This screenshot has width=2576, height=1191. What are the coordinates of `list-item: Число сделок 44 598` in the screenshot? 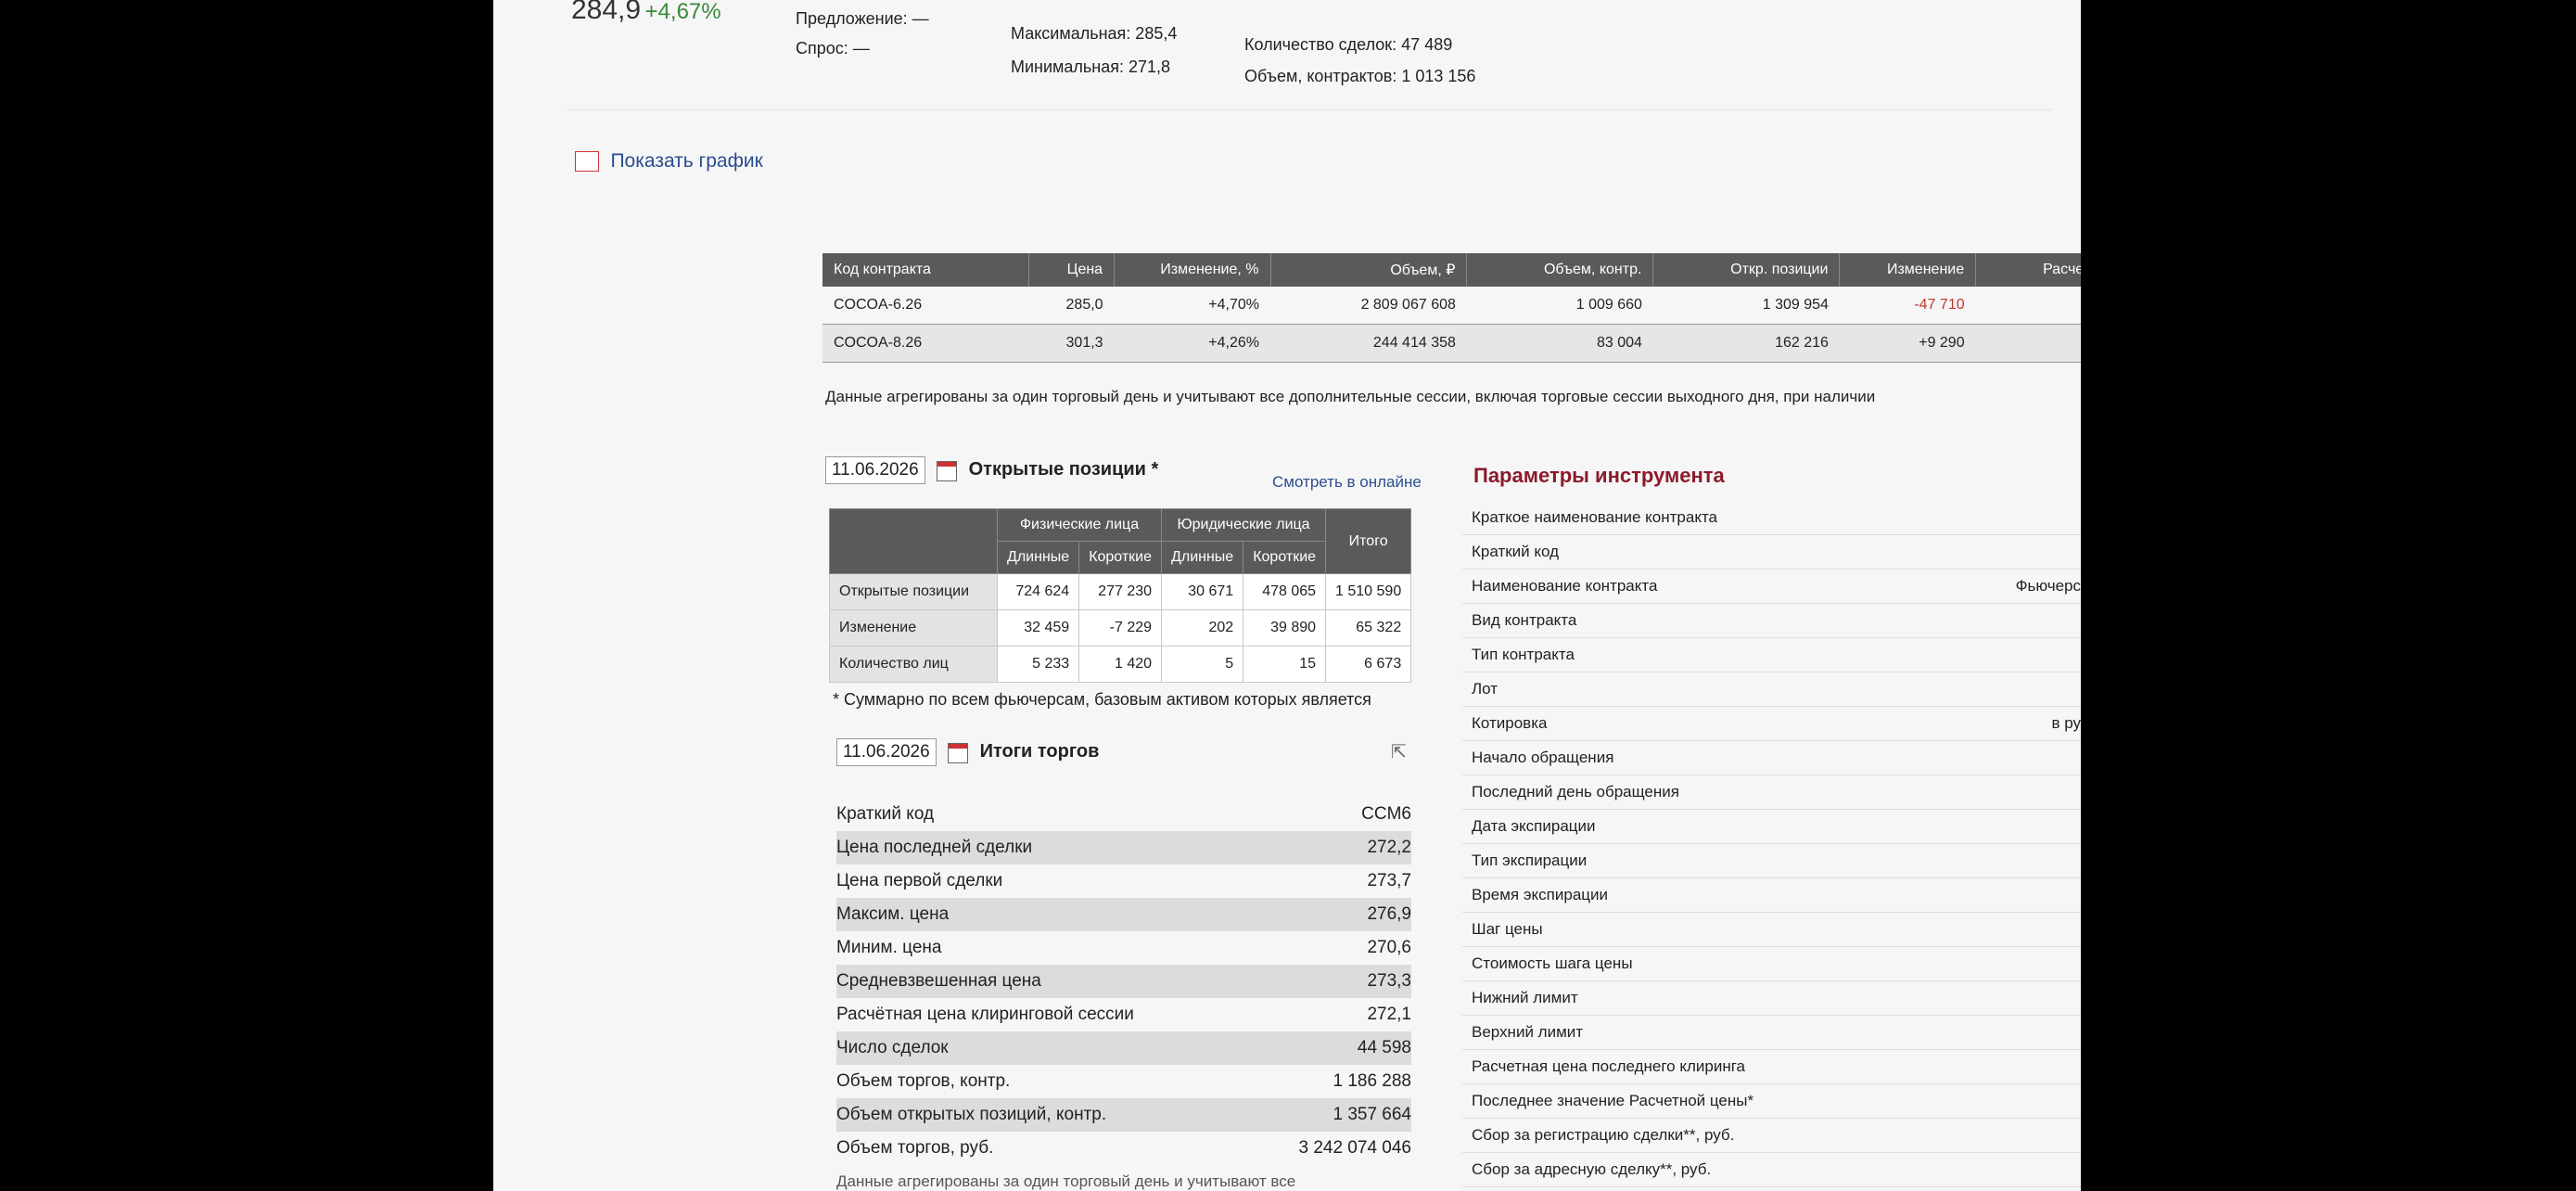 It's located at (1123, 1048).